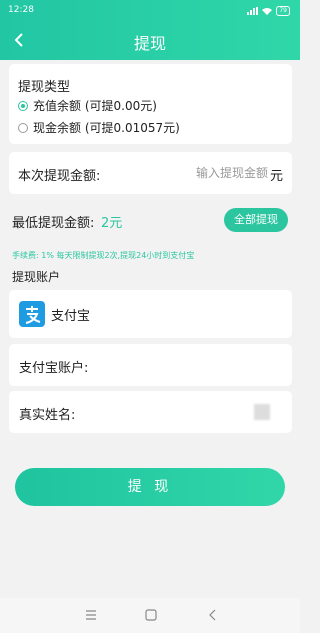  I want to click on amount-card: 本次提现金额: 元, so click(150, 173).